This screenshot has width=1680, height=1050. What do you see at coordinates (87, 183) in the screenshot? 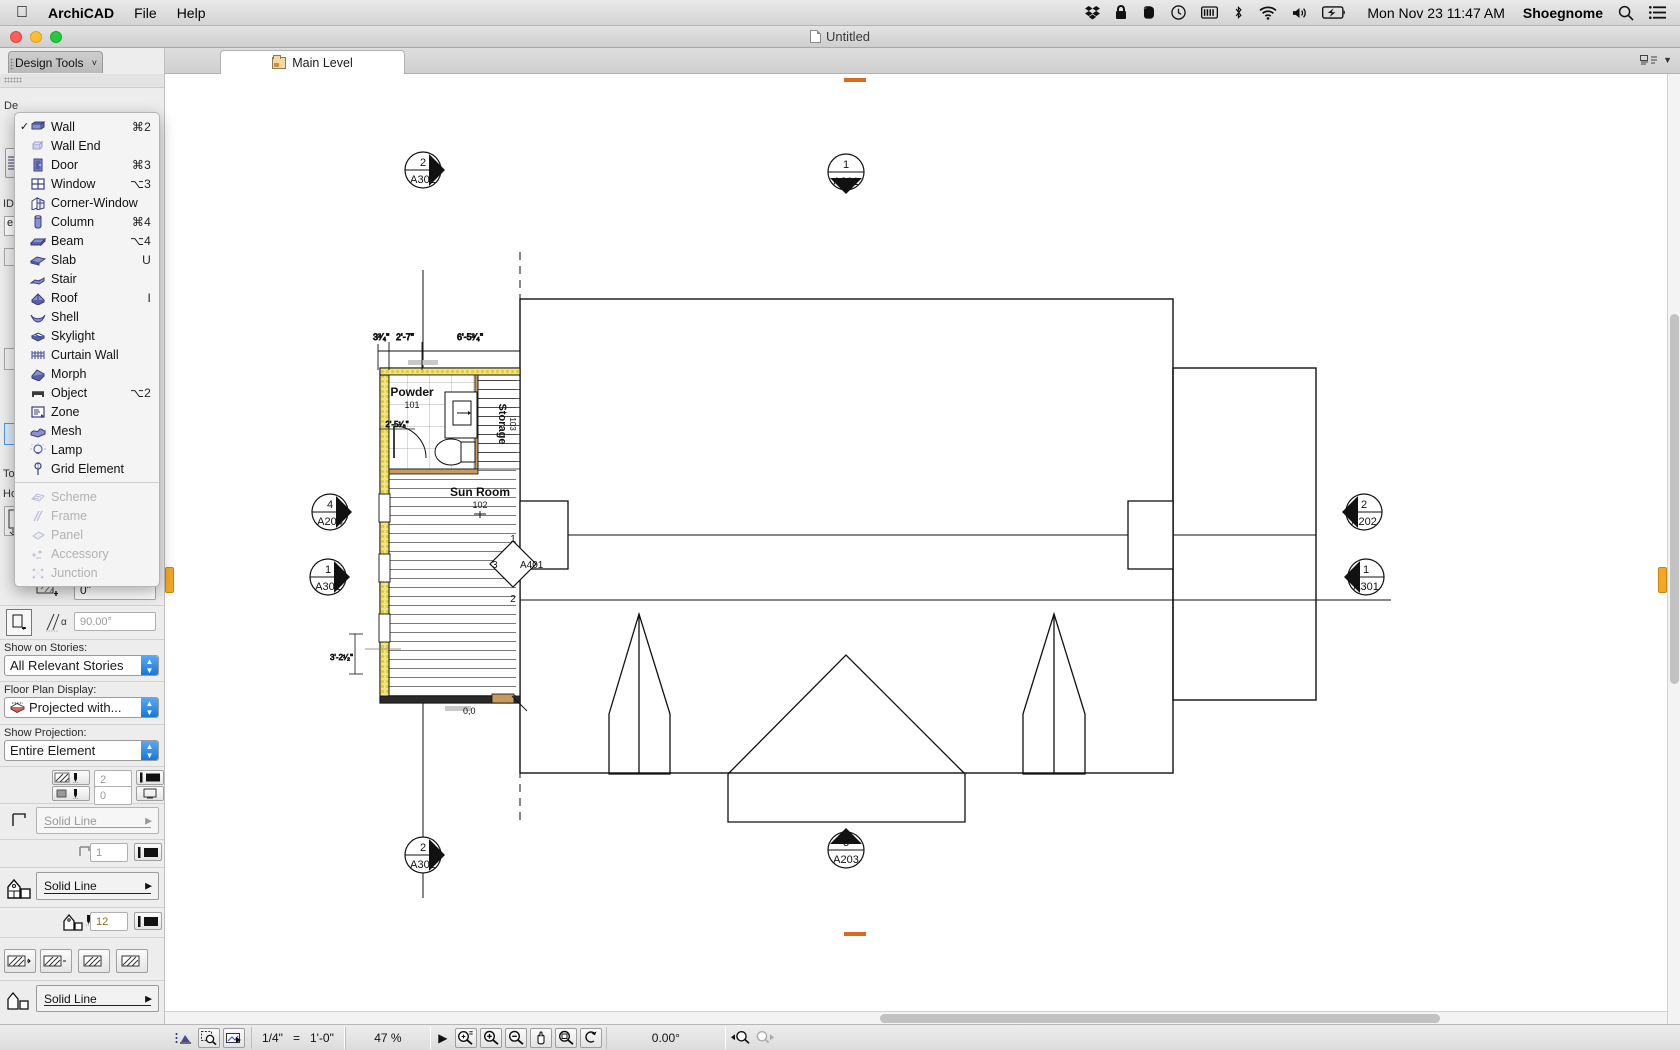
I see `menu-item-window: Window ⌥3` at bounding box center [87, 183].